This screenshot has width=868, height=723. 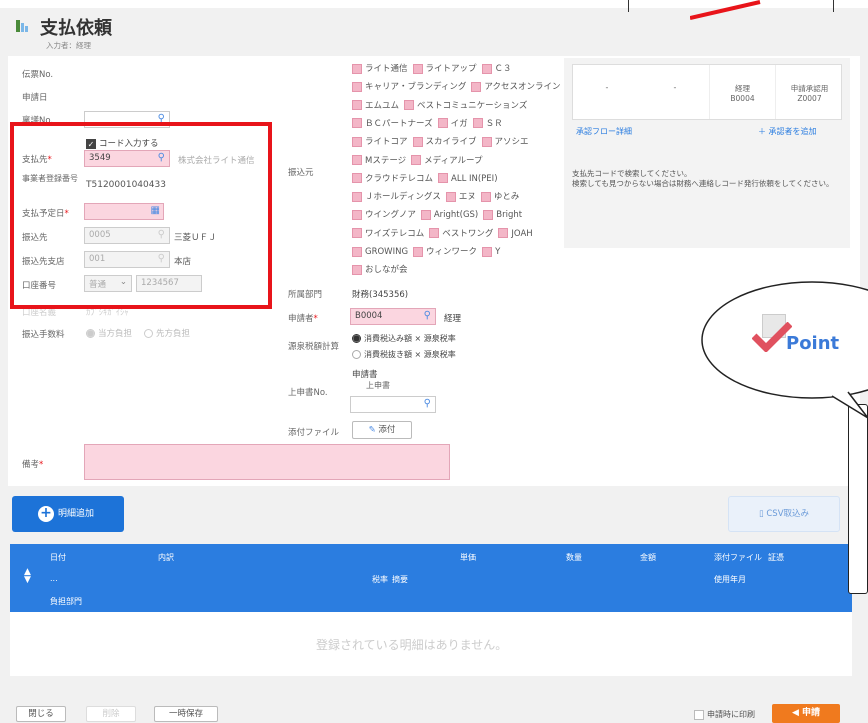 What do you see at coordinates (166, 557) in the screenshot?
I see `col-item: 内訳` at bounding box center [166, 557].